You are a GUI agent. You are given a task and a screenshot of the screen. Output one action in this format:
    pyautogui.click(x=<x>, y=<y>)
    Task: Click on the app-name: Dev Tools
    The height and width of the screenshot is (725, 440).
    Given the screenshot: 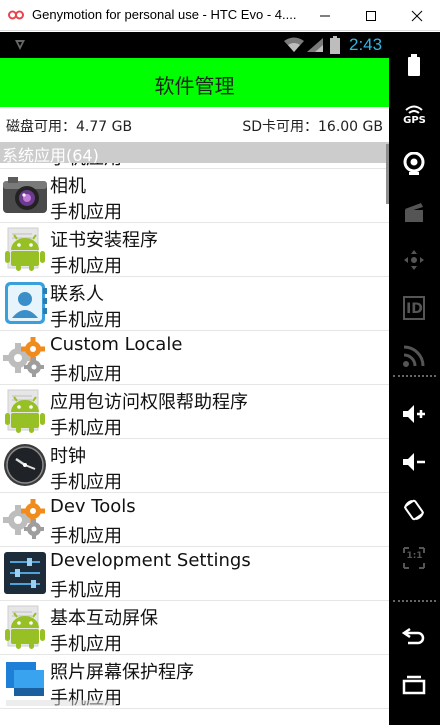 What is the action you would take?
    pyautogui.click(x=93, y=506)
    